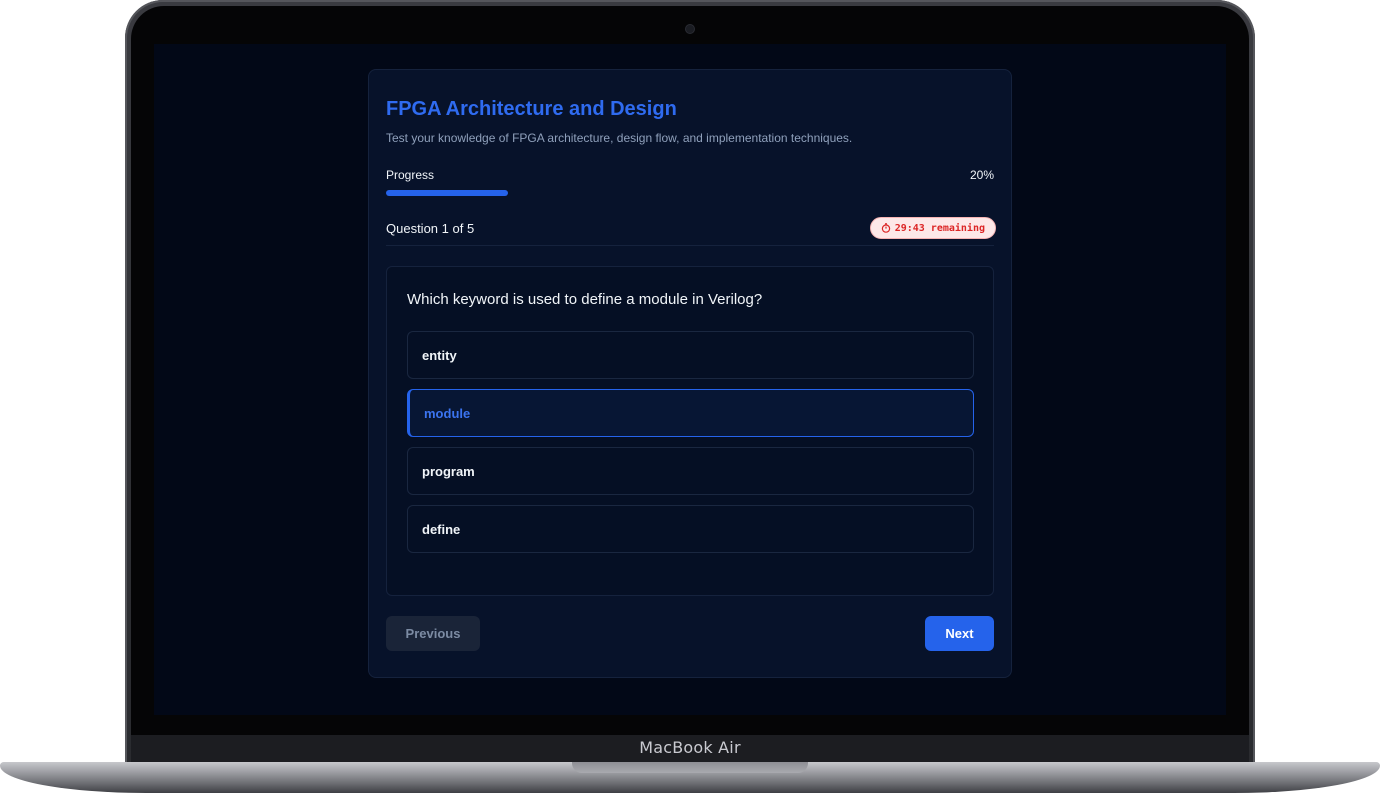 The height and width of the screenshot is (793, 1380). I want to click on question-counter: Question 1 of 5, so click(430, 228).